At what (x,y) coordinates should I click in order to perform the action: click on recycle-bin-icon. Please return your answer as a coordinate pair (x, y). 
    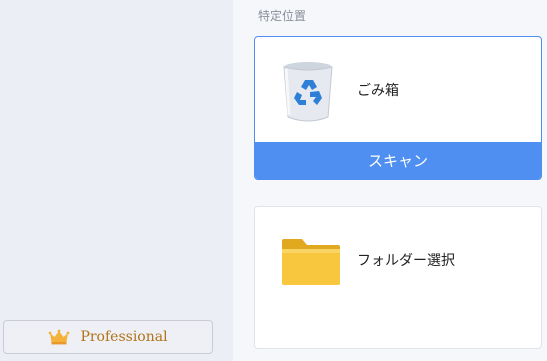
    Looking at the image, I should click on (308, 93).